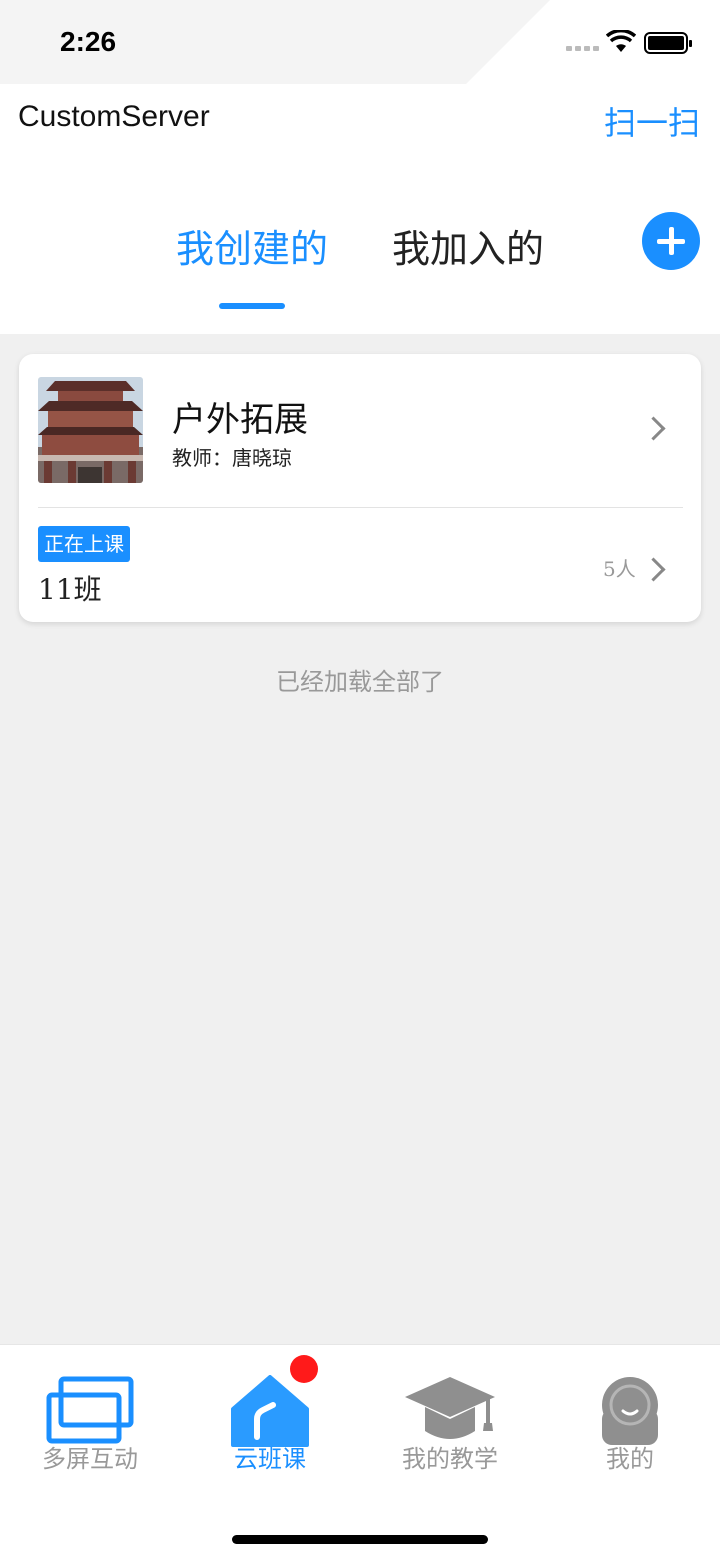 The height and width of the screenshot is (1559, 720). I want to click on list-end-message: 已经加载全部了, so click(360, 682).